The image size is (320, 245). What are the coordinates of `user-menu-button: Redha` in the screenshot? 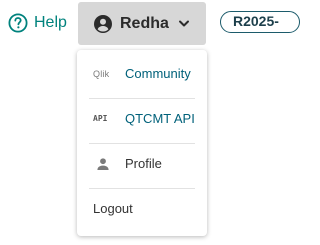 It's located at (142, 23).